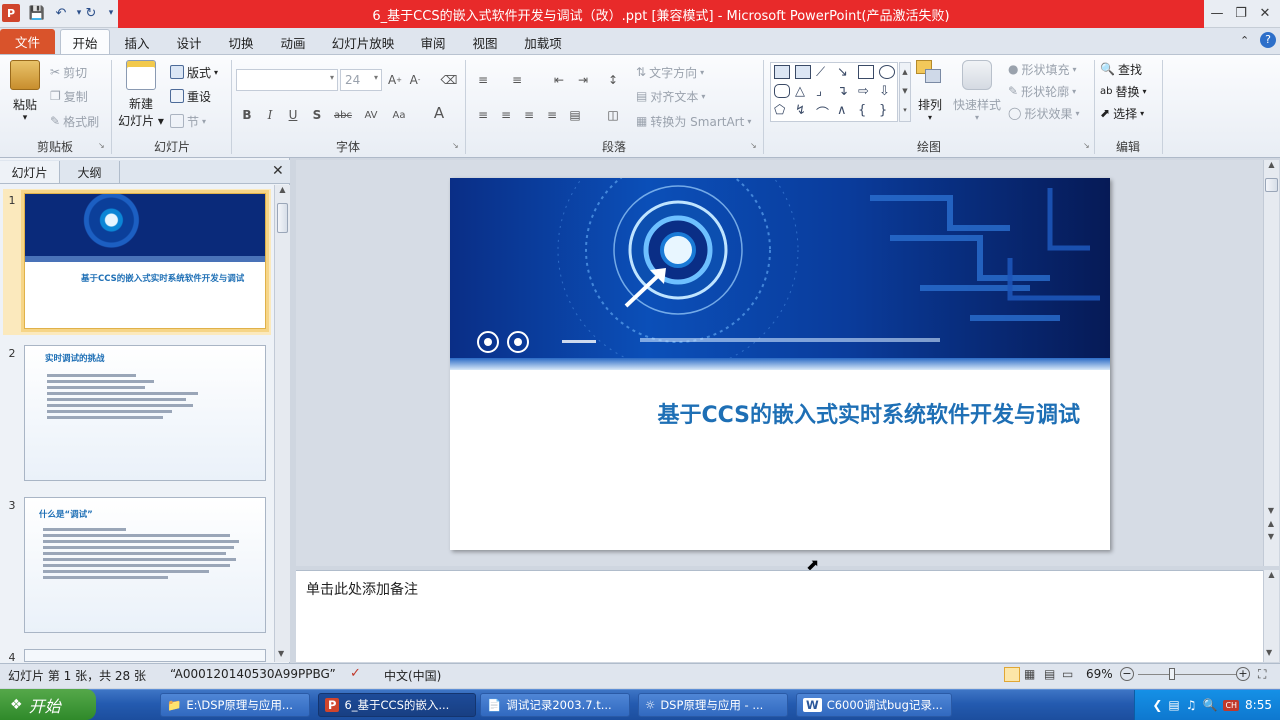 The width and height of the screenshot is (1280, 720). Describe the element at coordinates (145, 261) in the screenshot. I see `slide-thumbnail-1: 基于CCS的嵌入式实时系统软件开发与调试` at that location.